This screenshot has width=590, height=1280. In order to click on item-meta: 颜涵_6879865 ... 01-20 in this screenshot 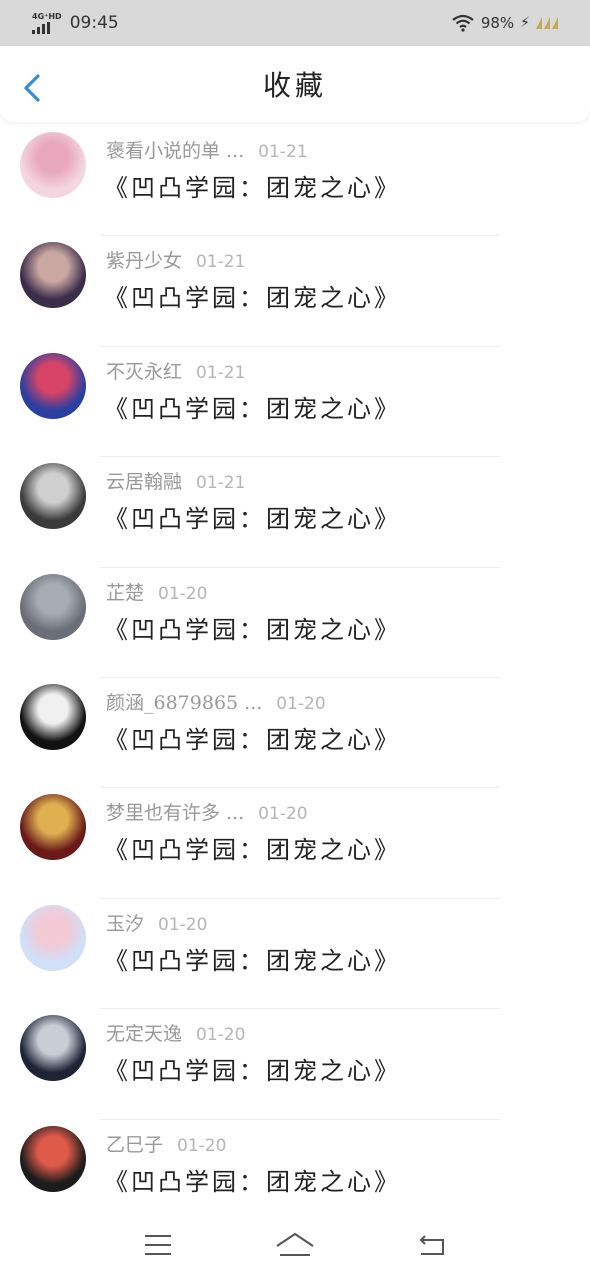, I will do `click(216, 701)`.